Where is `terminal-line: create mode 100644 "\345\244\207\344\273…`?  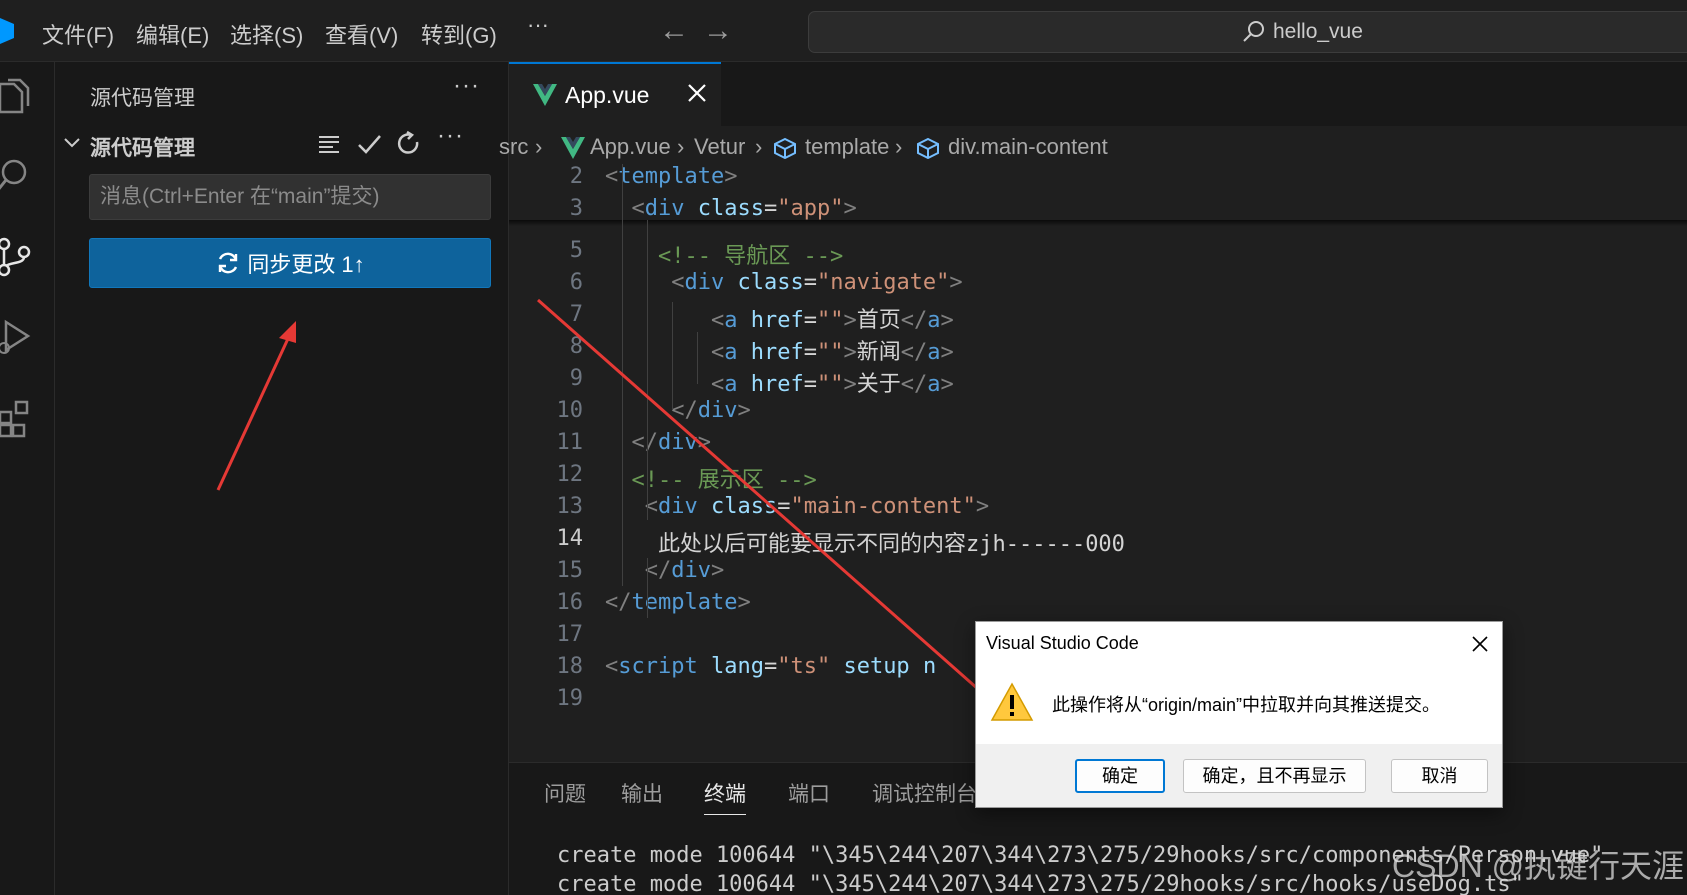 terminal-line: create mode 100644 "\345\244\207\344\273… is located at coordinates (1040, 883).